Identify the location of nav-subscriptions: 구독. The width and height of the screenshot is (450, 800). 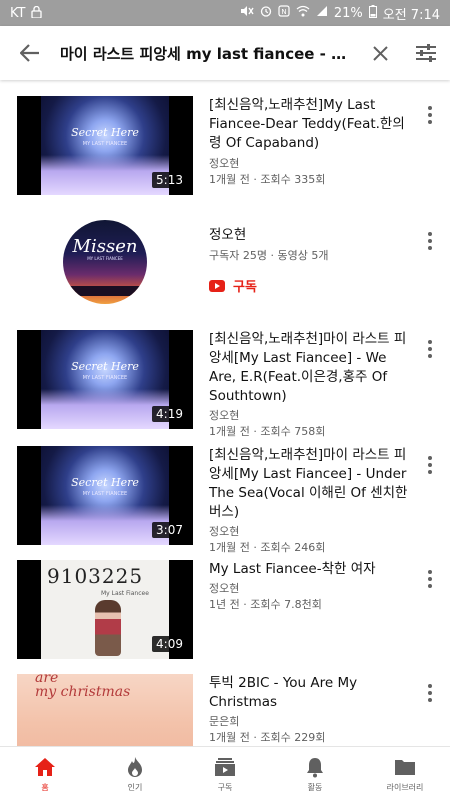
(225, 773).